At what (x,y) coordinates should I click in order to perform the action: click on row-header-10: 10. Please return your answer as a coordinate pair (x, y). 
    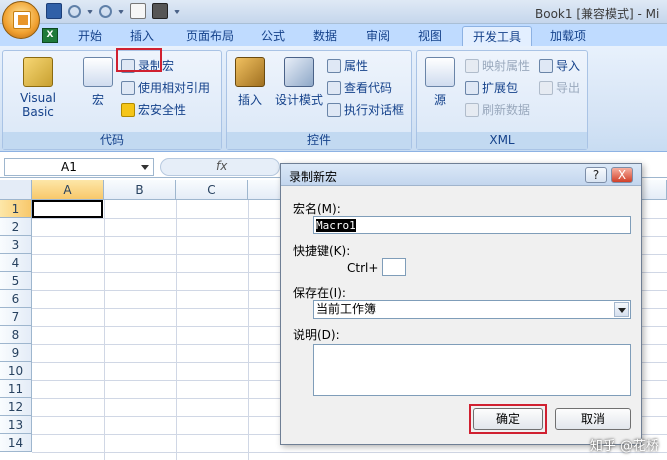
    Looking at the image, I should click on (16, 371).